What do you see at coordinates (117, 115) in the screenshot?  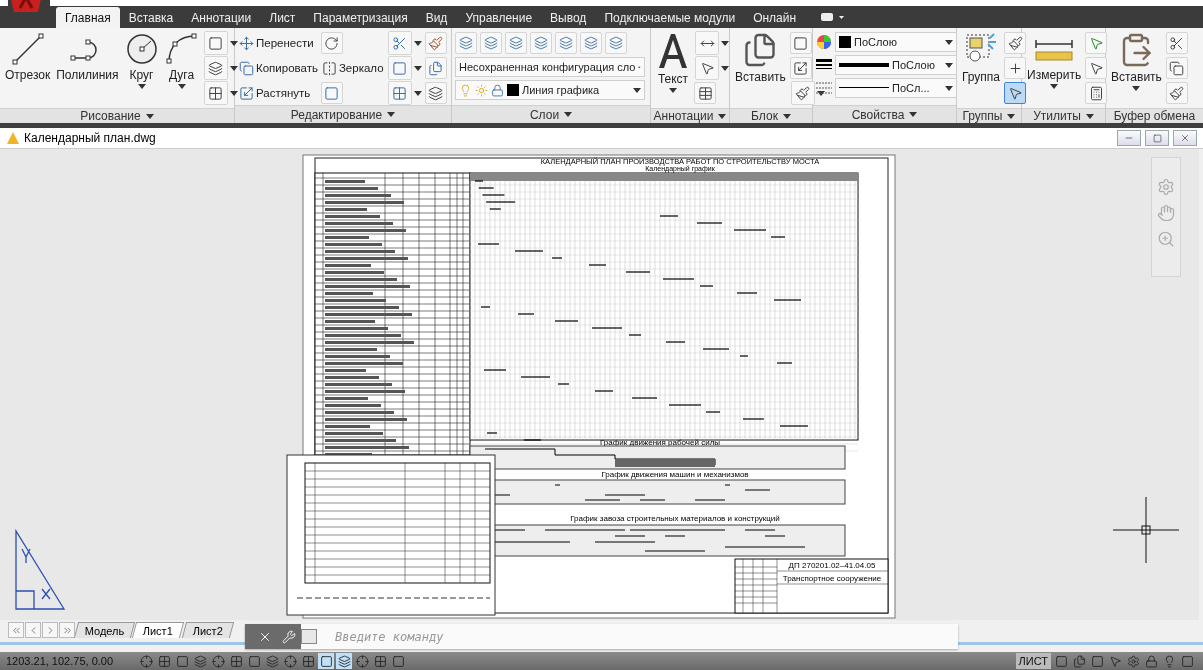 I see `panel-title: Рисование` at bounding box center [117, 115].